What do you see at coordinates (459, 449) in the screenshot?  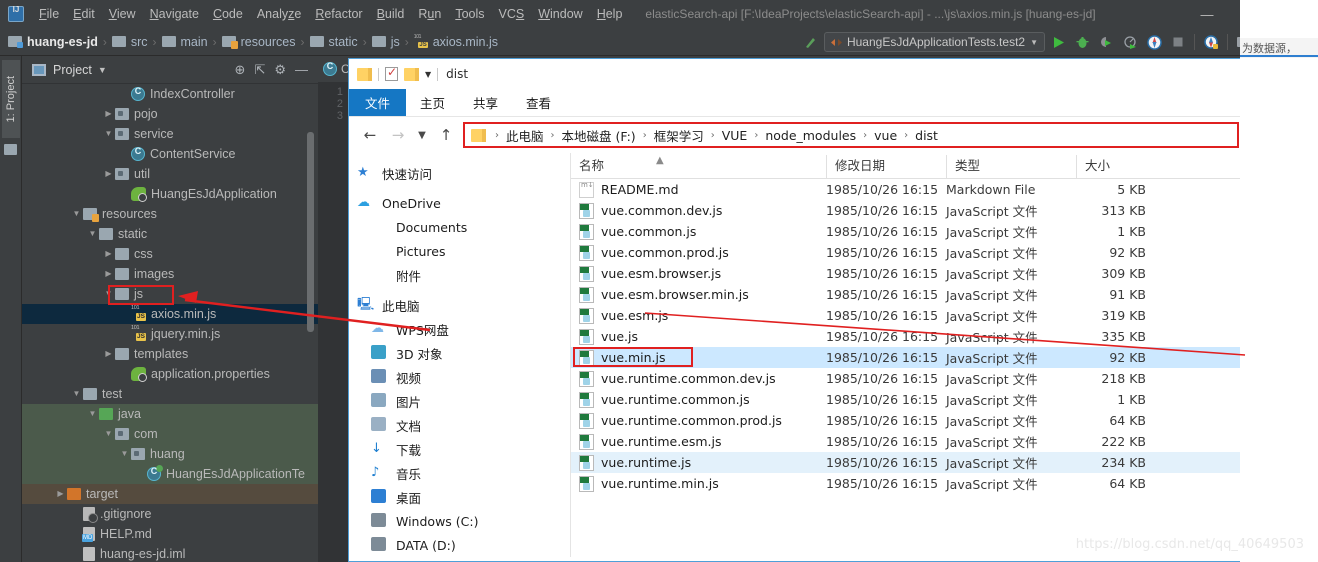 I see `nav-item-downloads-11: ↓ 下载` at bounding box center [459, 449].